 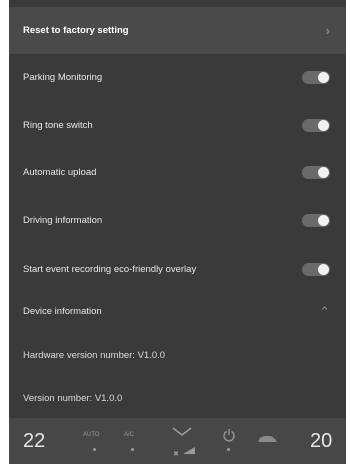 I want to click on device-info-label: Device information, so click(x=62, y=311).